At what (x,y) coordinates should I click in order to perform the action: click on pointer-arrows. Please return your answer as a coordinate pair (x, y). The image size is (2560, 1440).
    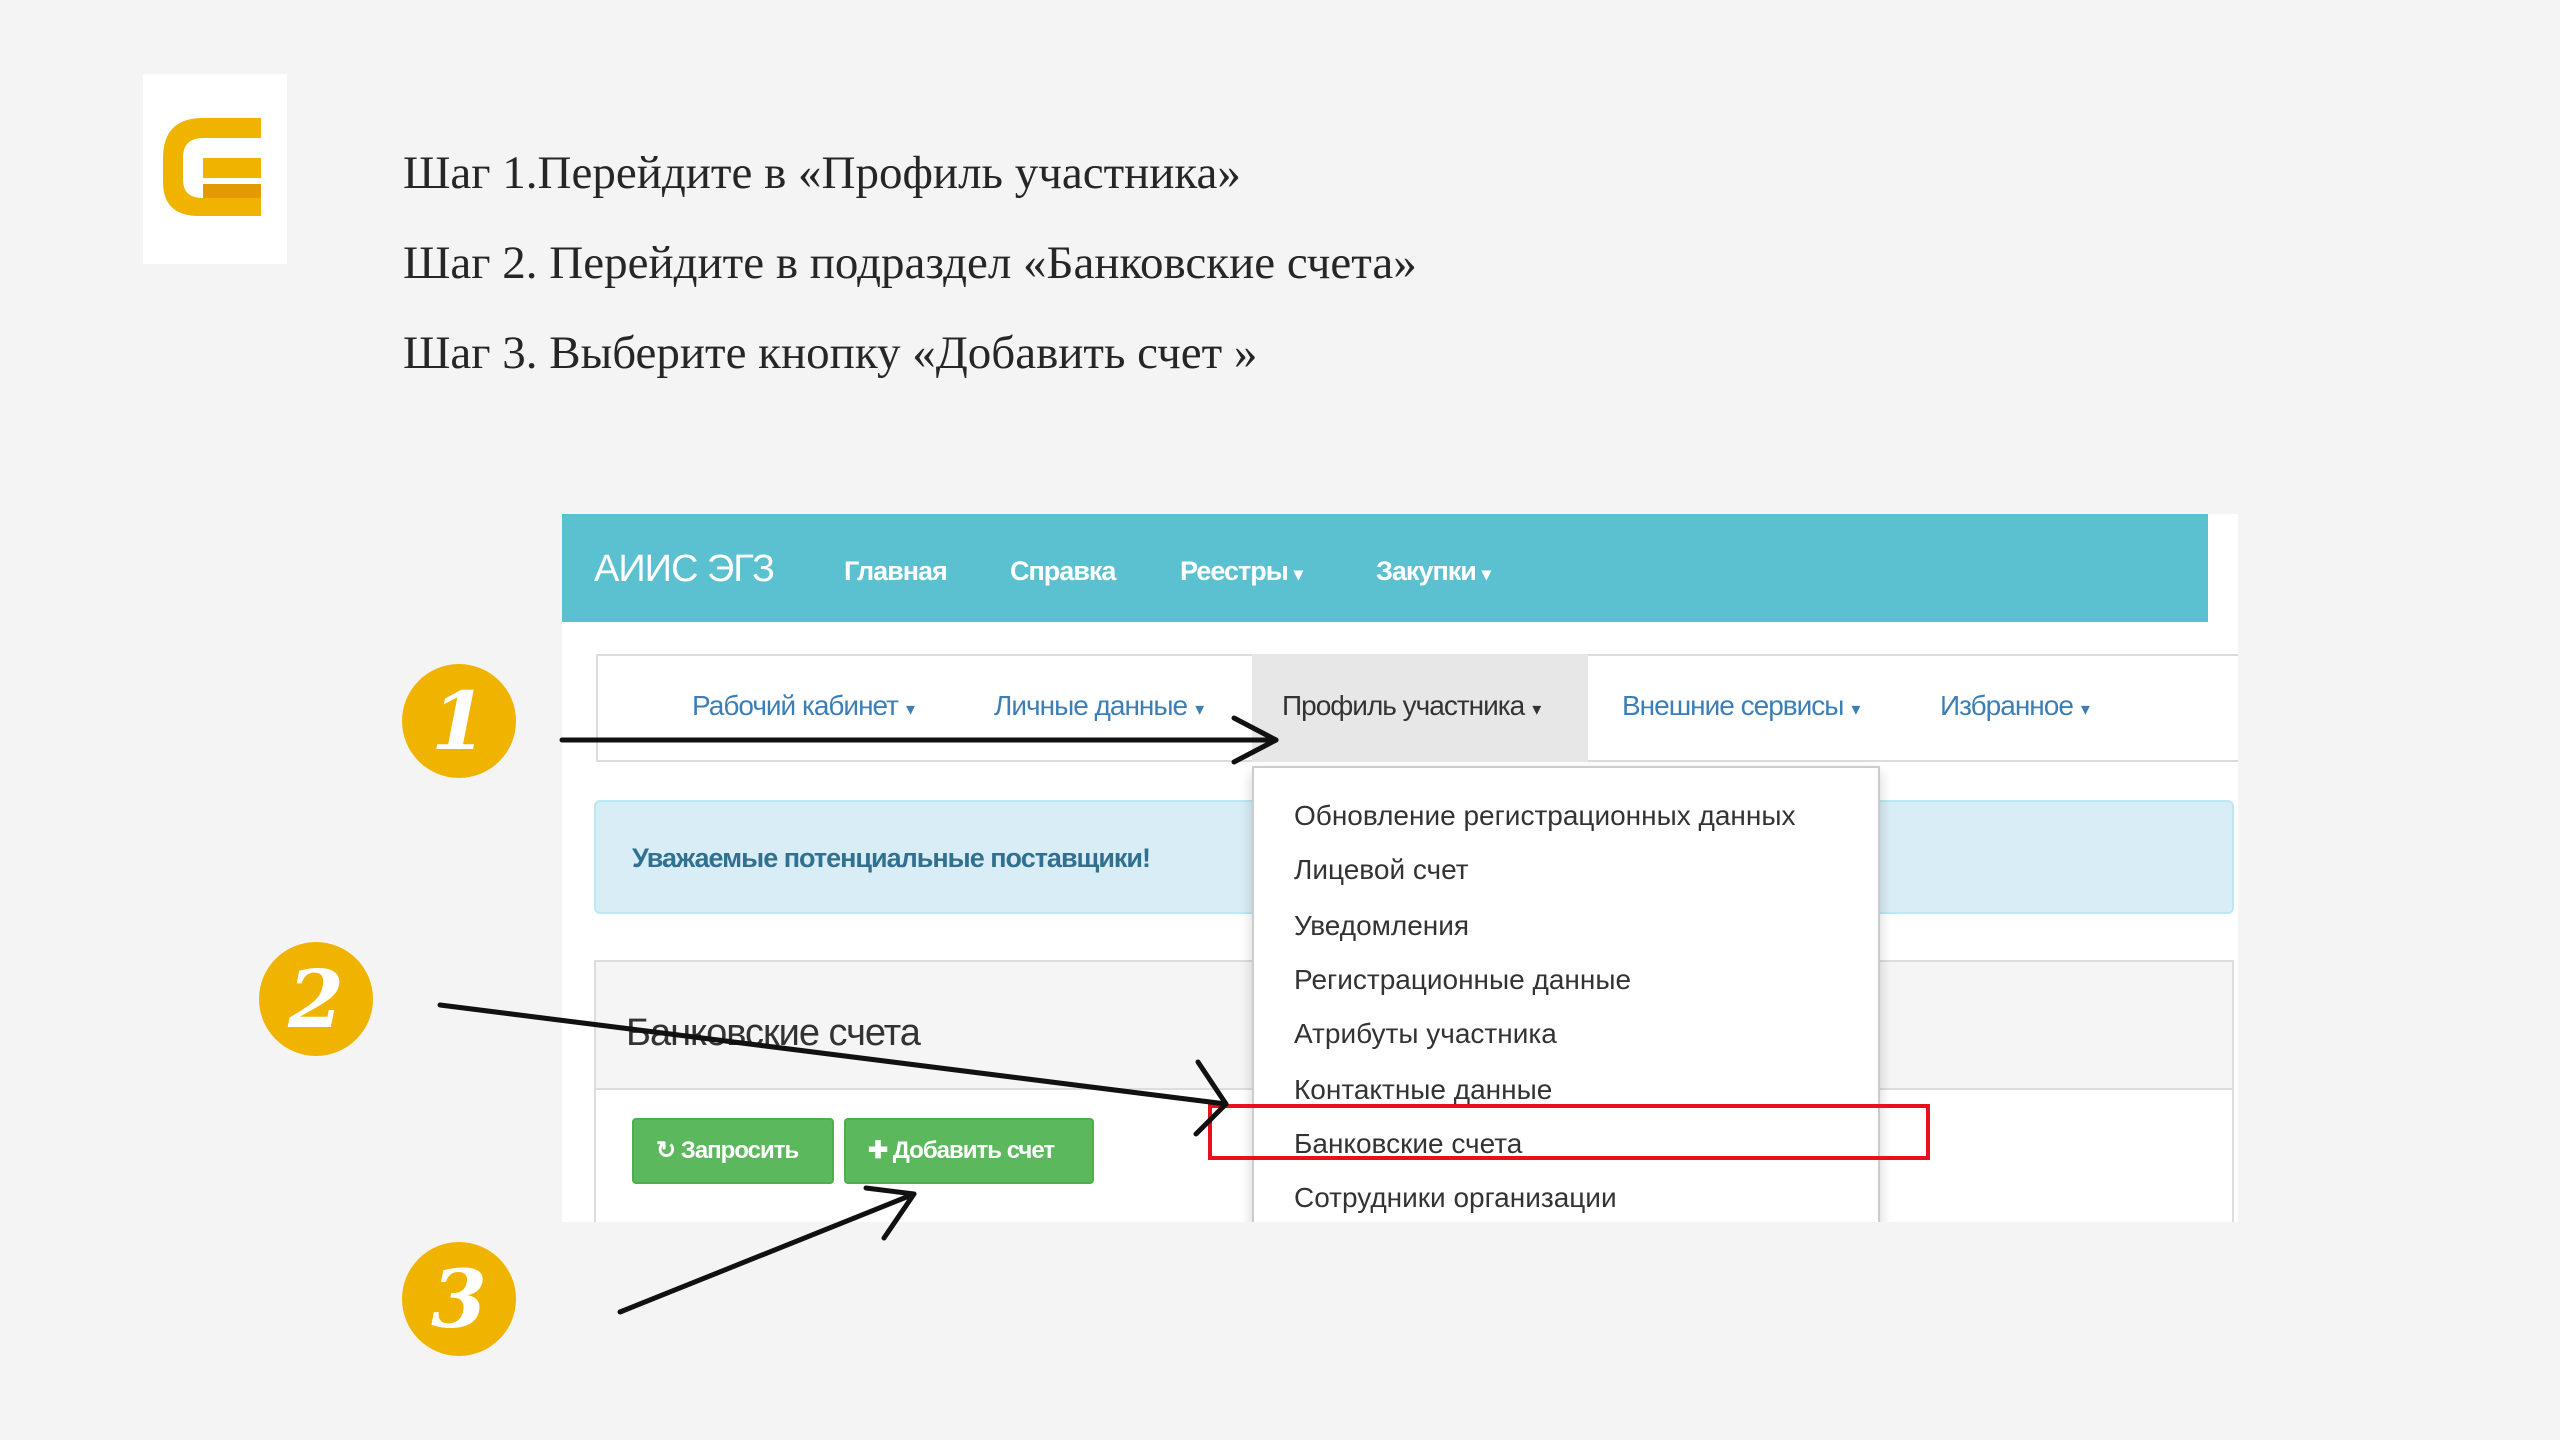
    Looking at the image, I should click on (858, 1015).